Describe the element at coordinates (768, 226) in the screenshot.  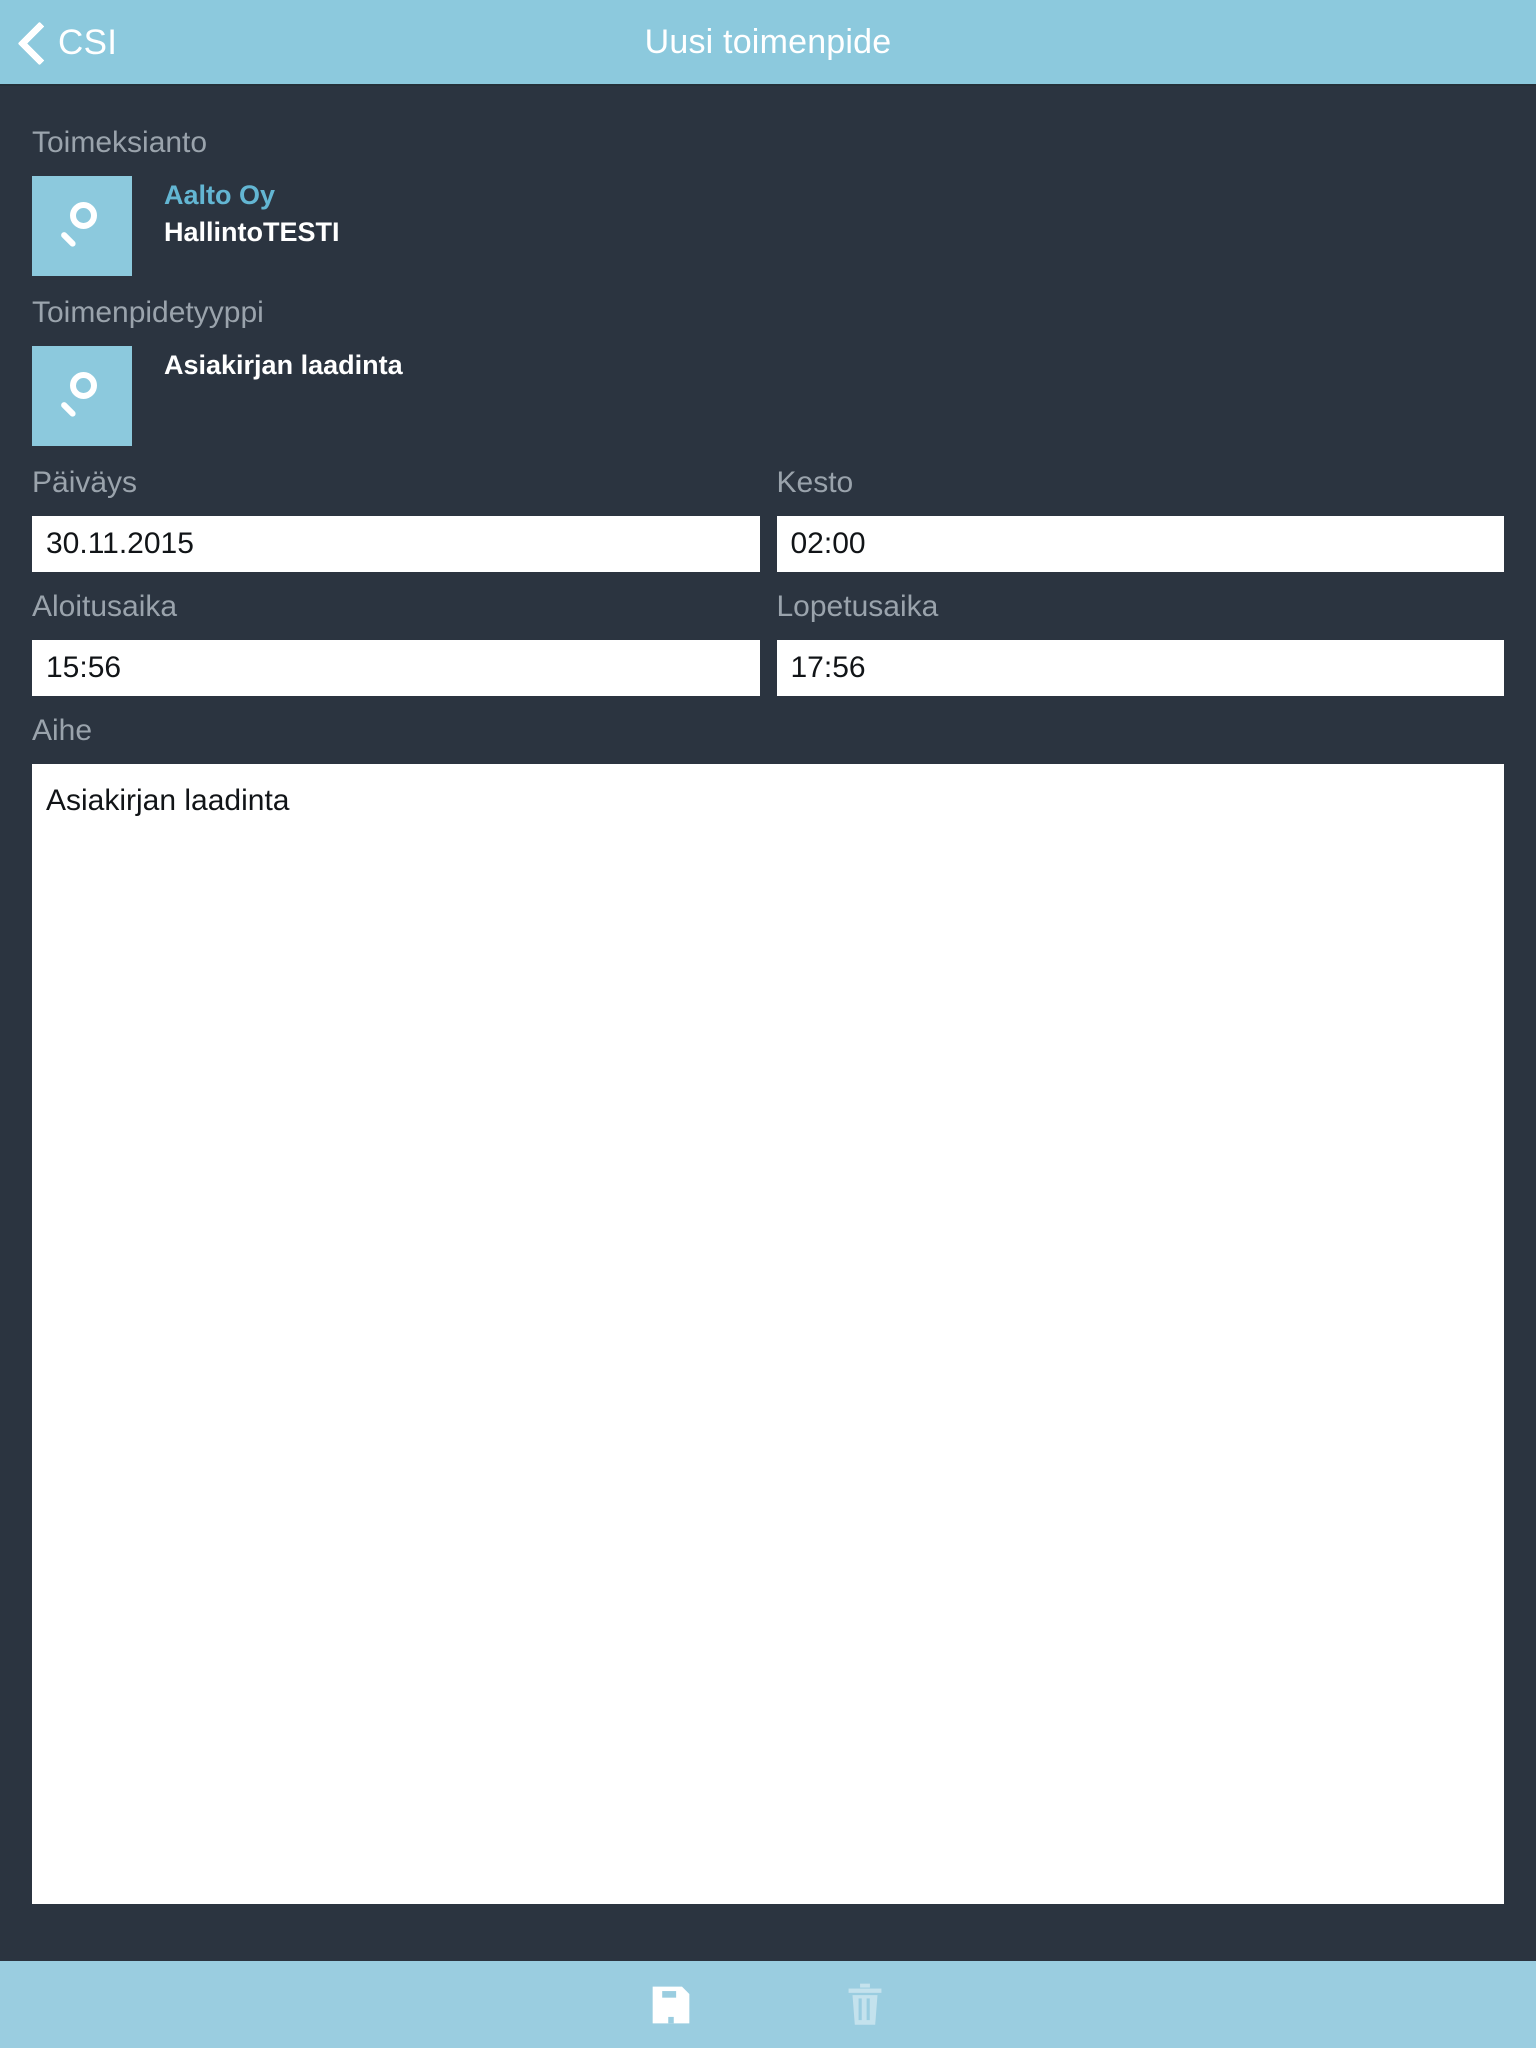
I see `assignment-lookup-row: Aalto Oy HallintoTESTI` at that location.